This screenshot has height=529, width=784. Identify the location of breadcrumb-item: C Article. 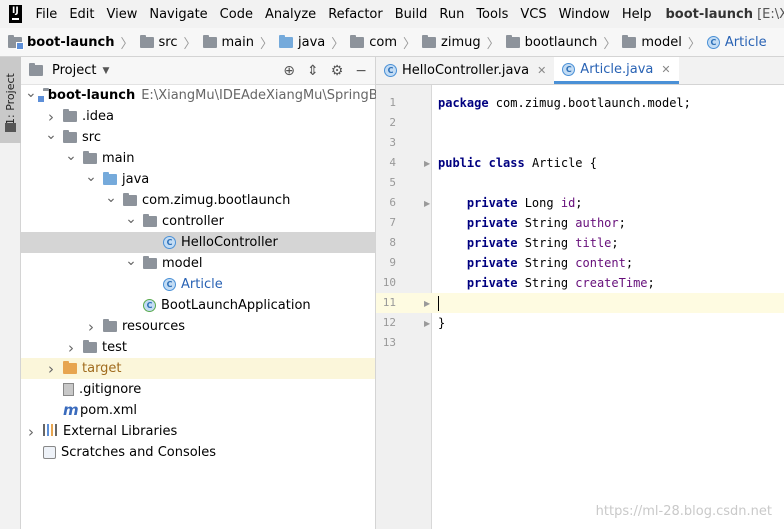
(736, 42).